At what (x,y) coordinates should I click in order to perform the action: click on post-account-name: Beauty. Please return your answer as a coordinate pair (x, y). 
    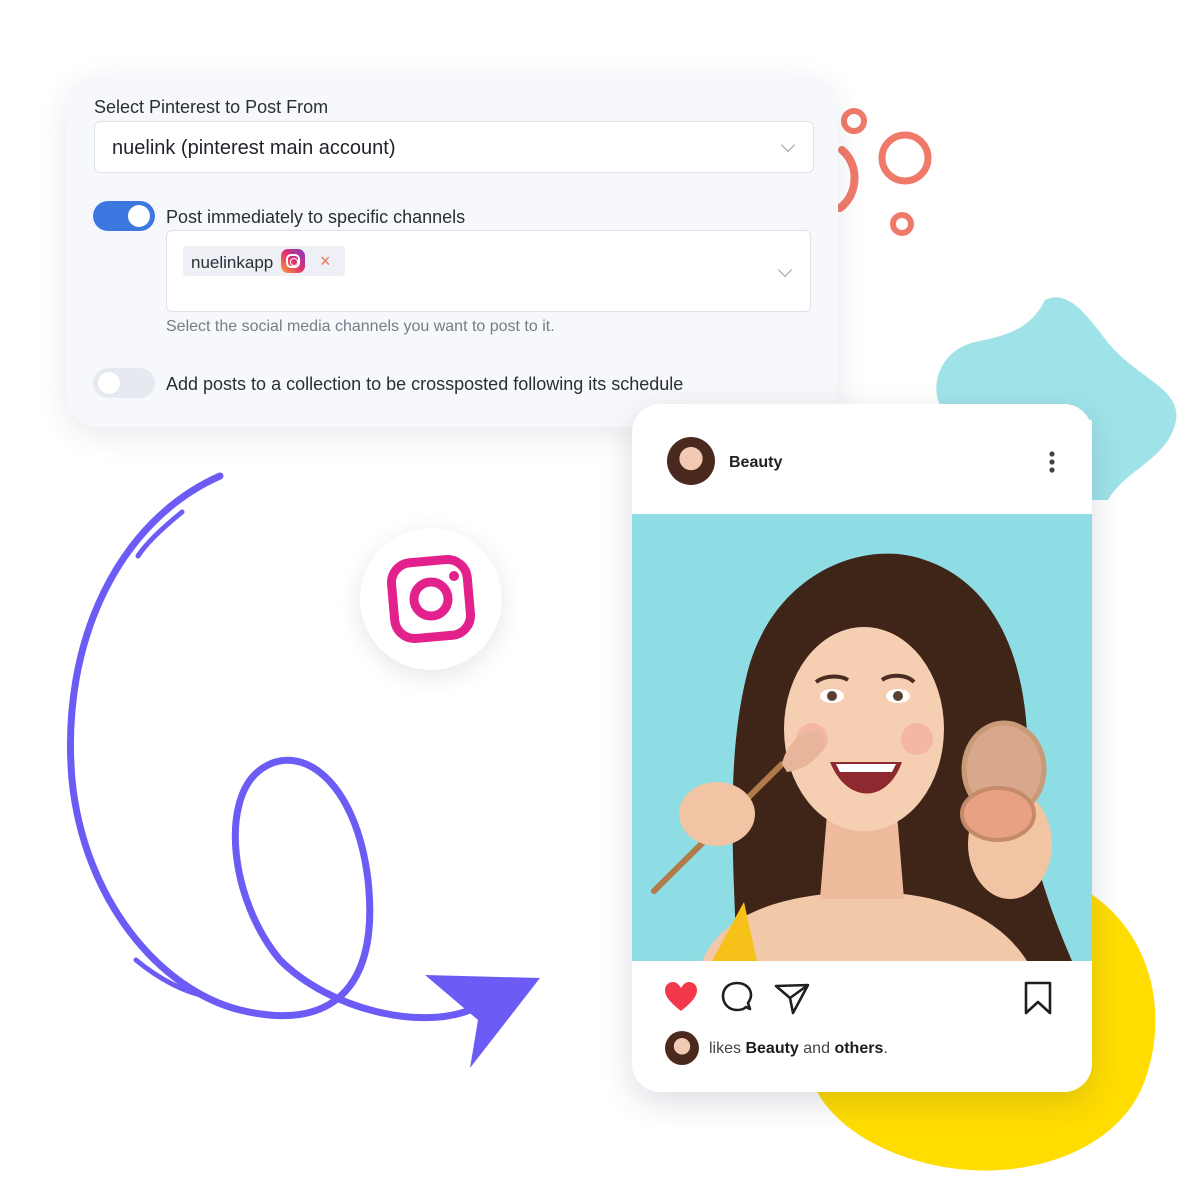
    Looking at the image, I should click on (756, 462).